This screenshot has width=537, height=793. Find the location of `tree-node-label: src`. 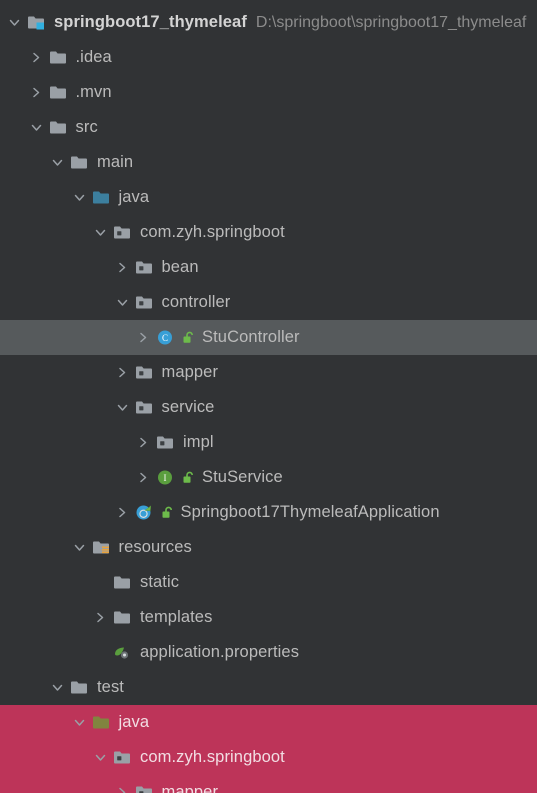

tree-node-label: src is located at coordinates (86, 127).